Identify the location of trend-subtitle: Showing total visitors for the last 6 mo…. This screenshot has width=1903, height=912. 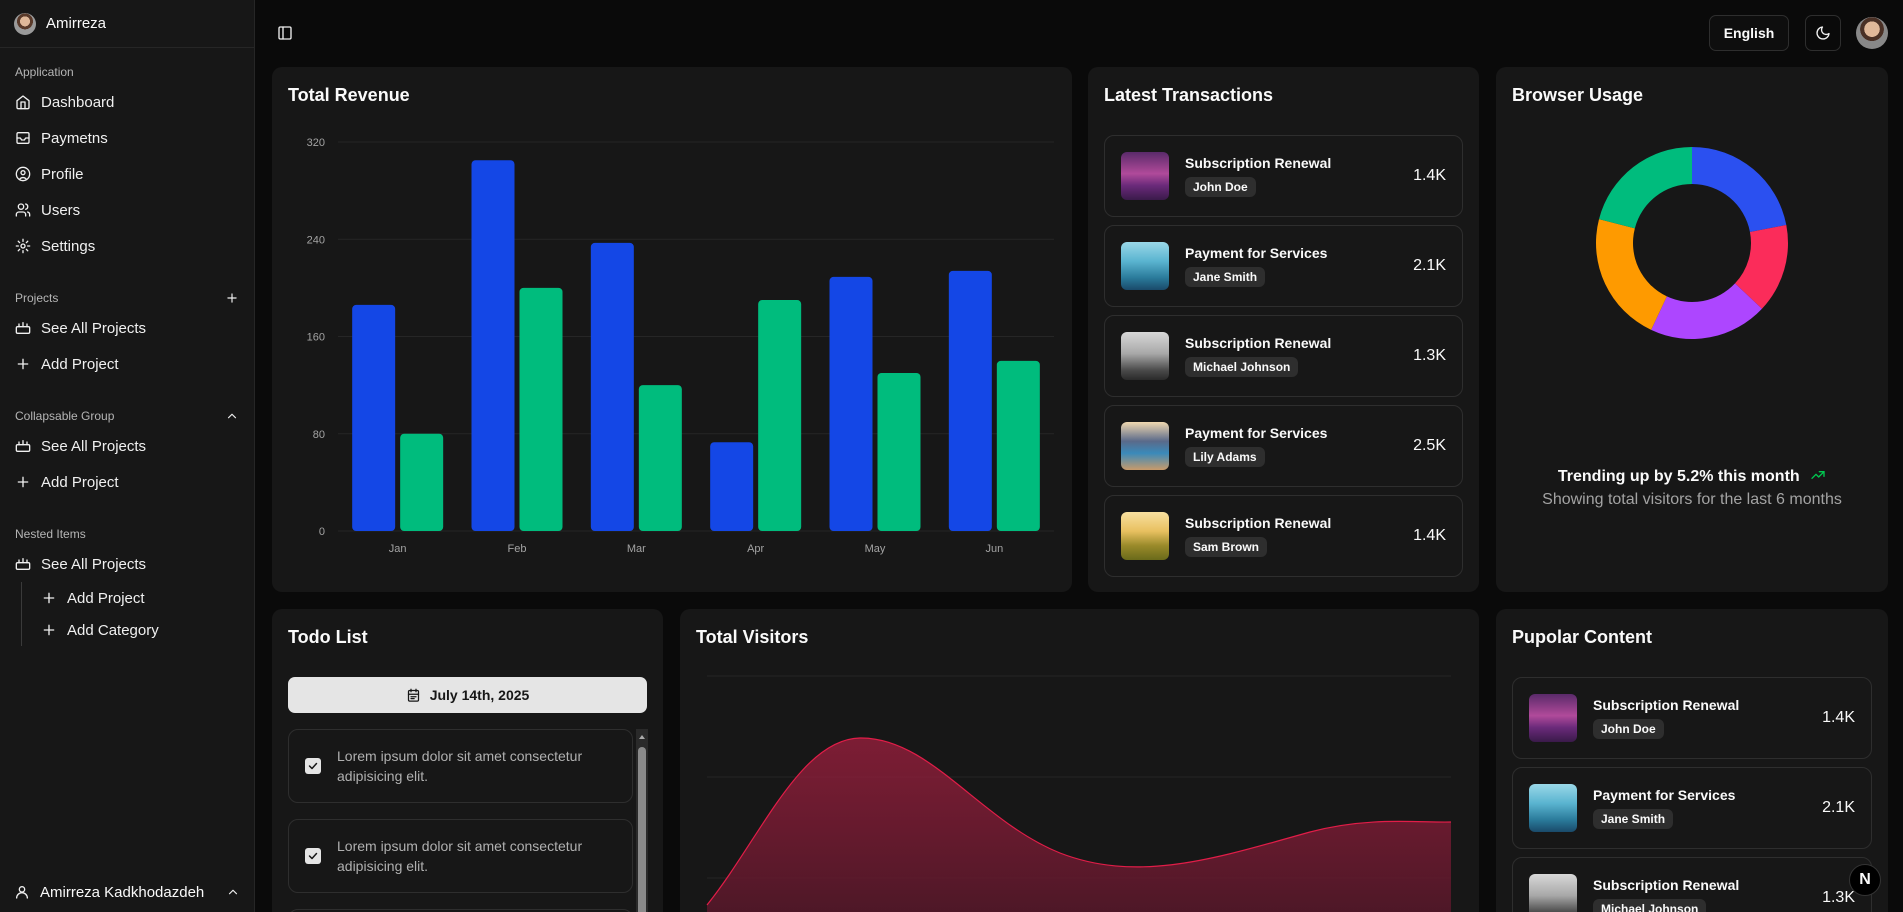
(1692, 499).